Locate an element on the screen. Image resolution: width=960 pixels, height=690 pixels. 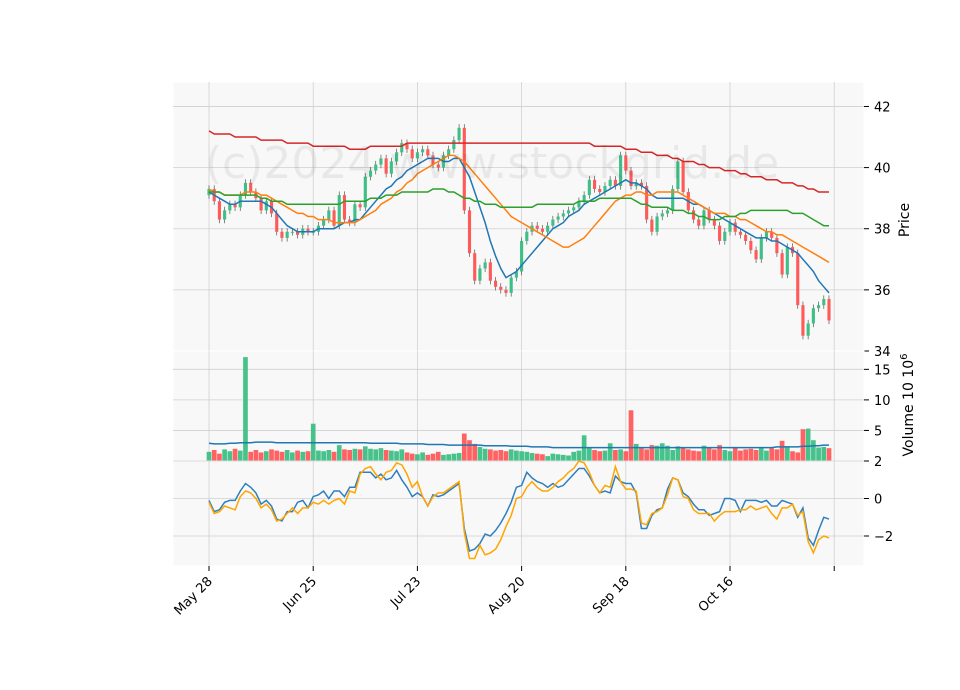
price-tick-label: 42 is located at coordinates (882, 107).